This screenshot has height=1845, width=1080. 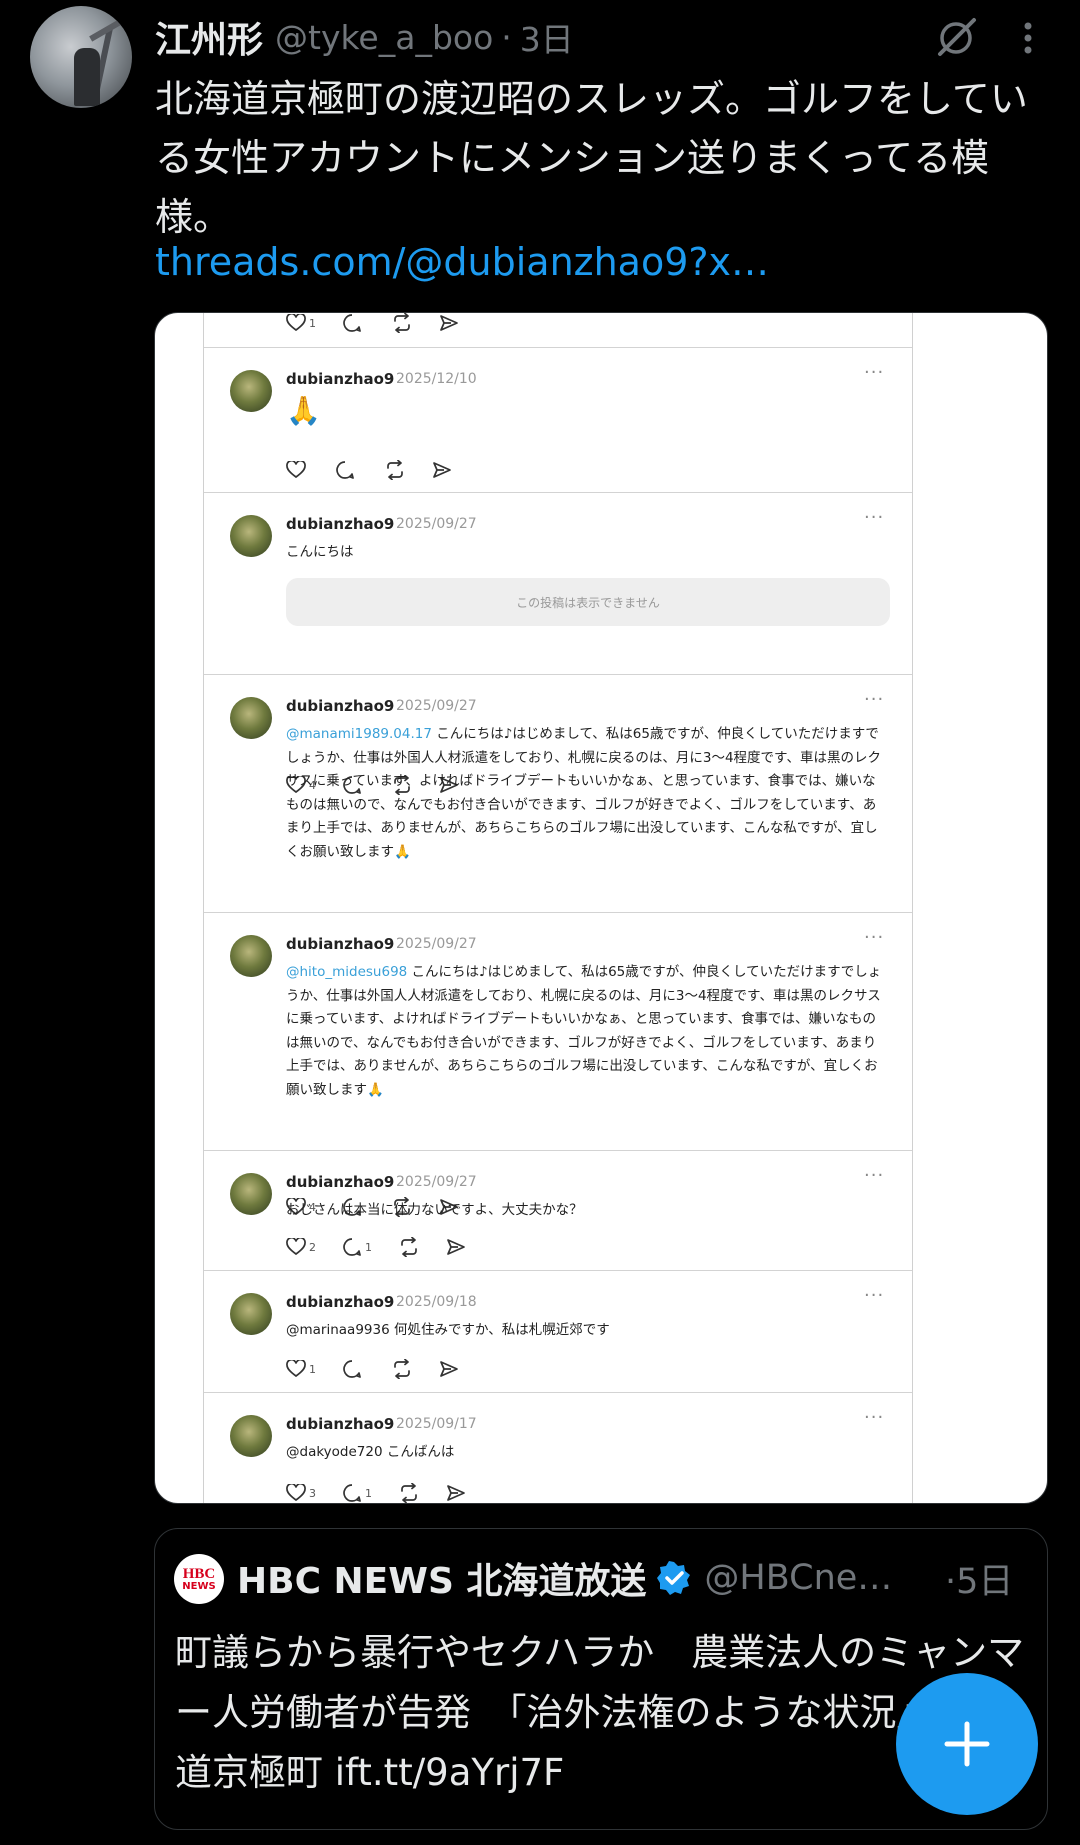 What do you see at coordinates (558, 330) in the screenshot?
I see `threads-post: 1` at bounding box center [558, 330].